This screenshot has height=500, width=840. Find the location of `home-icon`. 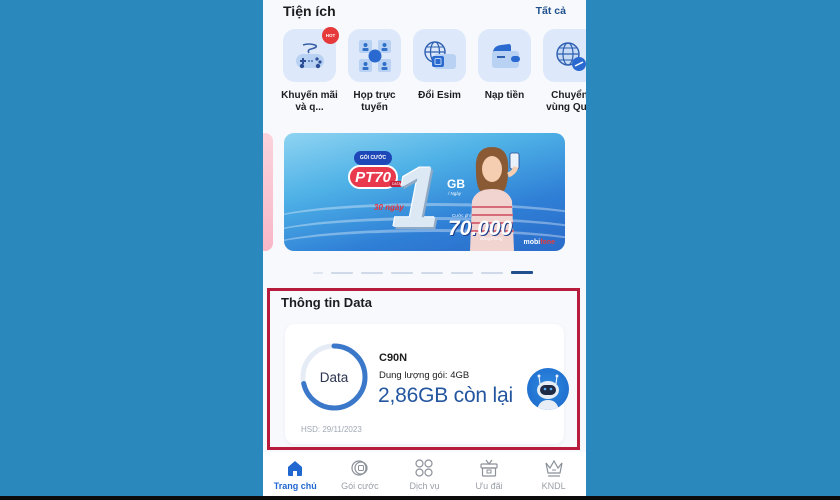

home-icon is located at coordinates (295, 468).